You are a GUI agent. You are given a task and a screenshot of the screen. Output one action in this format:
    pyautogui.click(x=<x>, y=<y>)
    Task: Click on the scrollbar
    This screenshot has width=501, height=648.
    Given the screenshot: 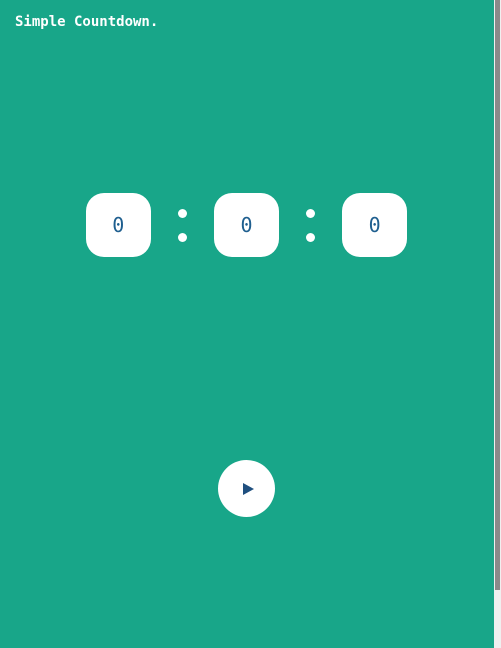 What is the action you would take?
    pyautogui.click(x=497, y=324)
    